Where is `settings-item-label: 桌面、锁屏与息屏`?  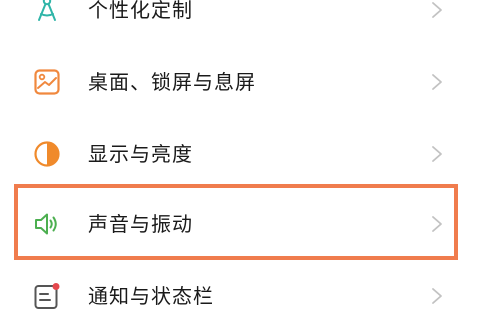 settings-item-label: 桌面、锁屏与息屏 is located at coordinates (172, 82).